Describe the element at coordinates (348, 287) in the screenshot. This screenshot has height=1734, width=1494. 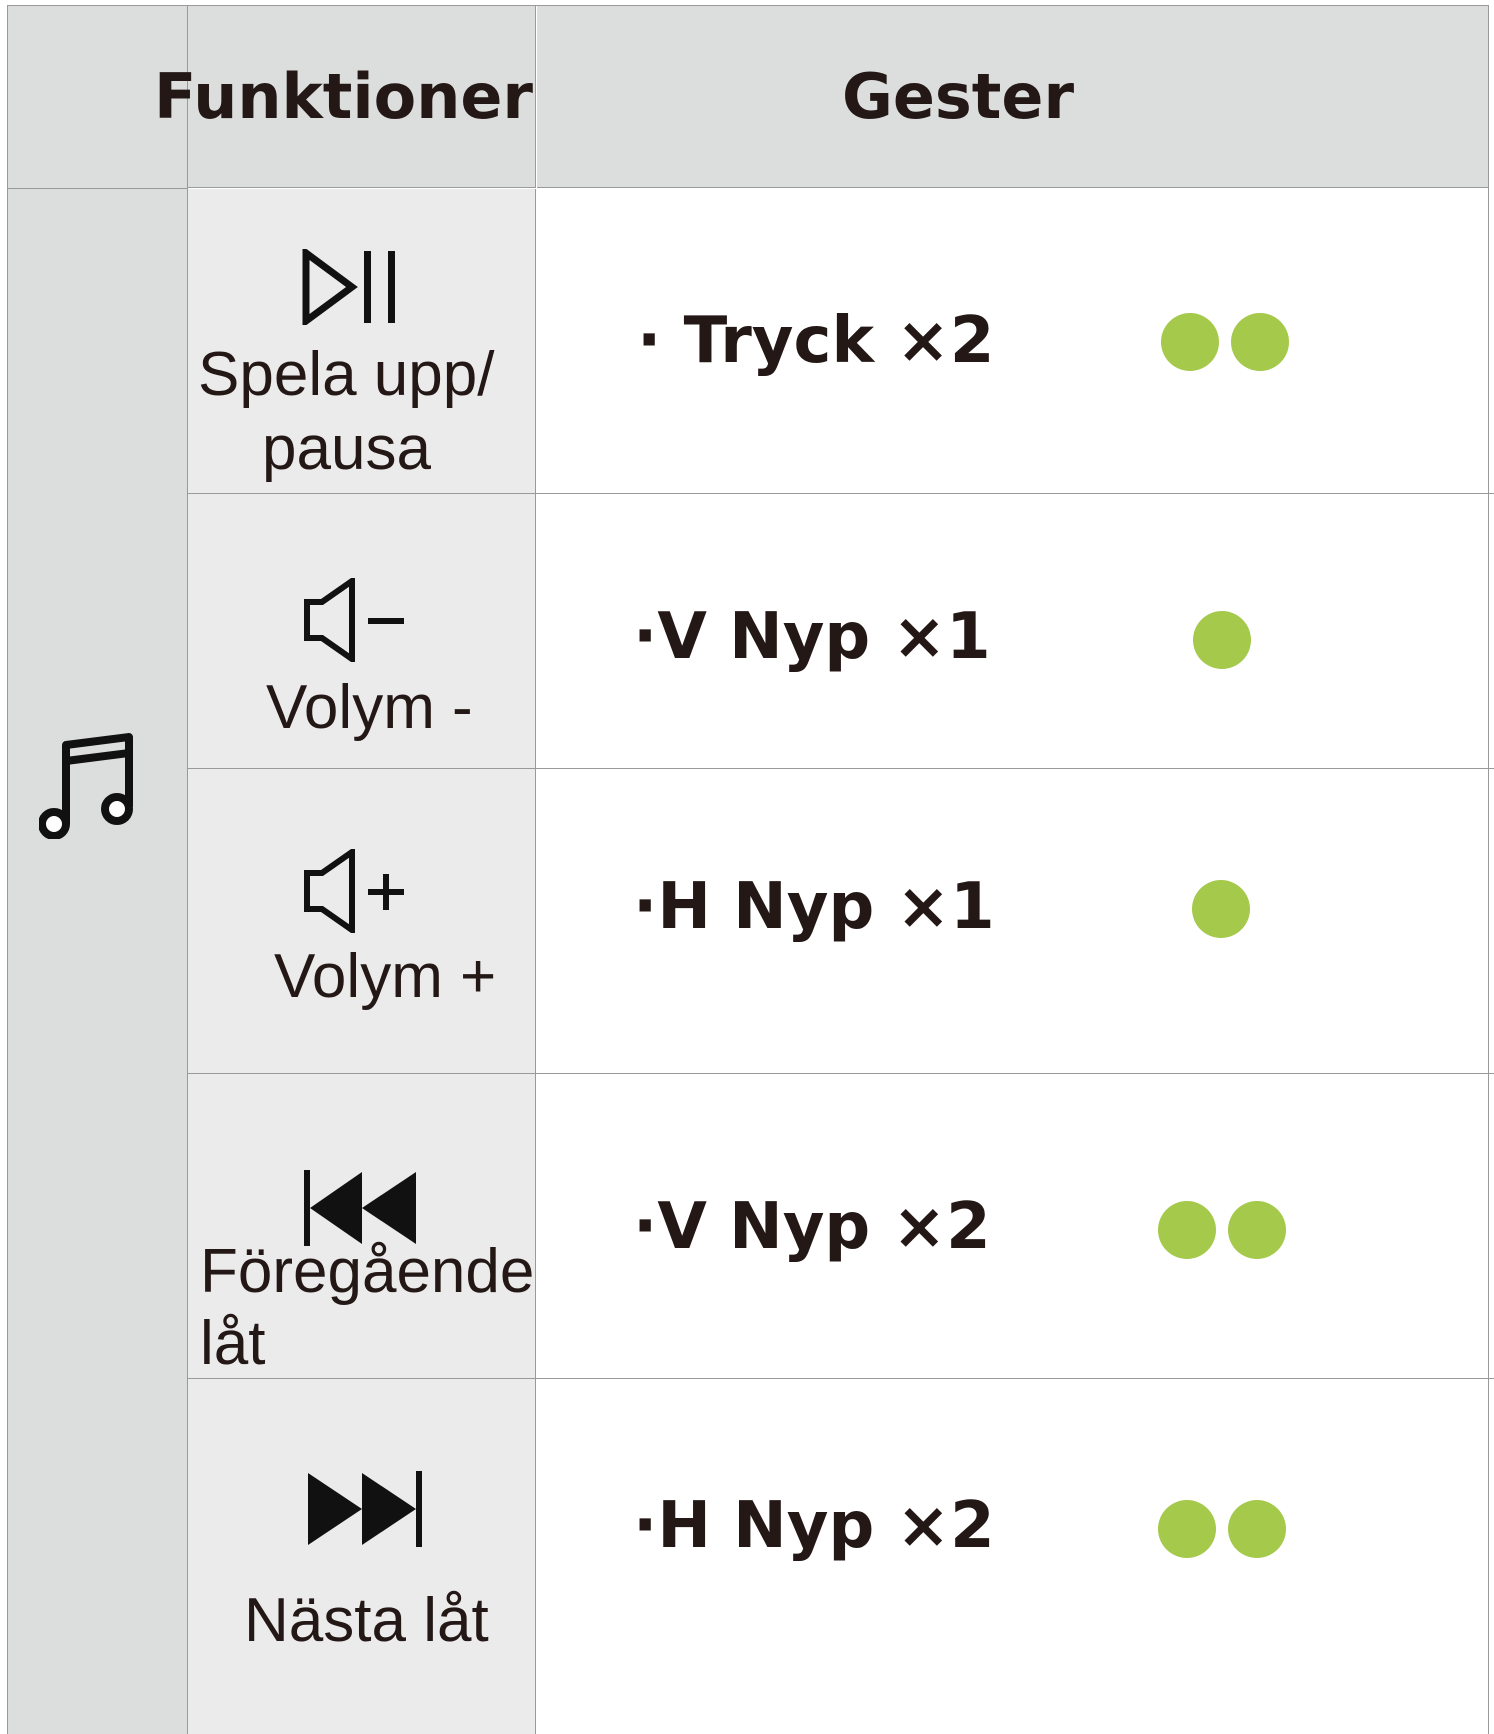
I see `play-pause-icon` at that location.